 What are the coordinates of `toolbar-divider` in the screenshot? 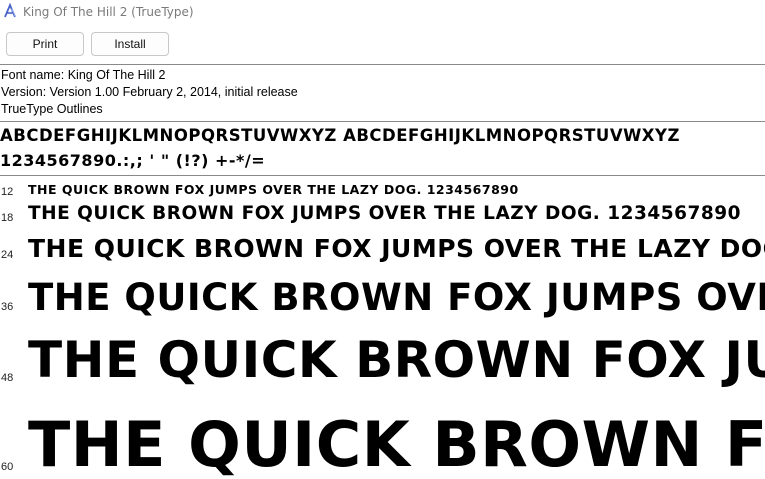 It's located at (382, 64).